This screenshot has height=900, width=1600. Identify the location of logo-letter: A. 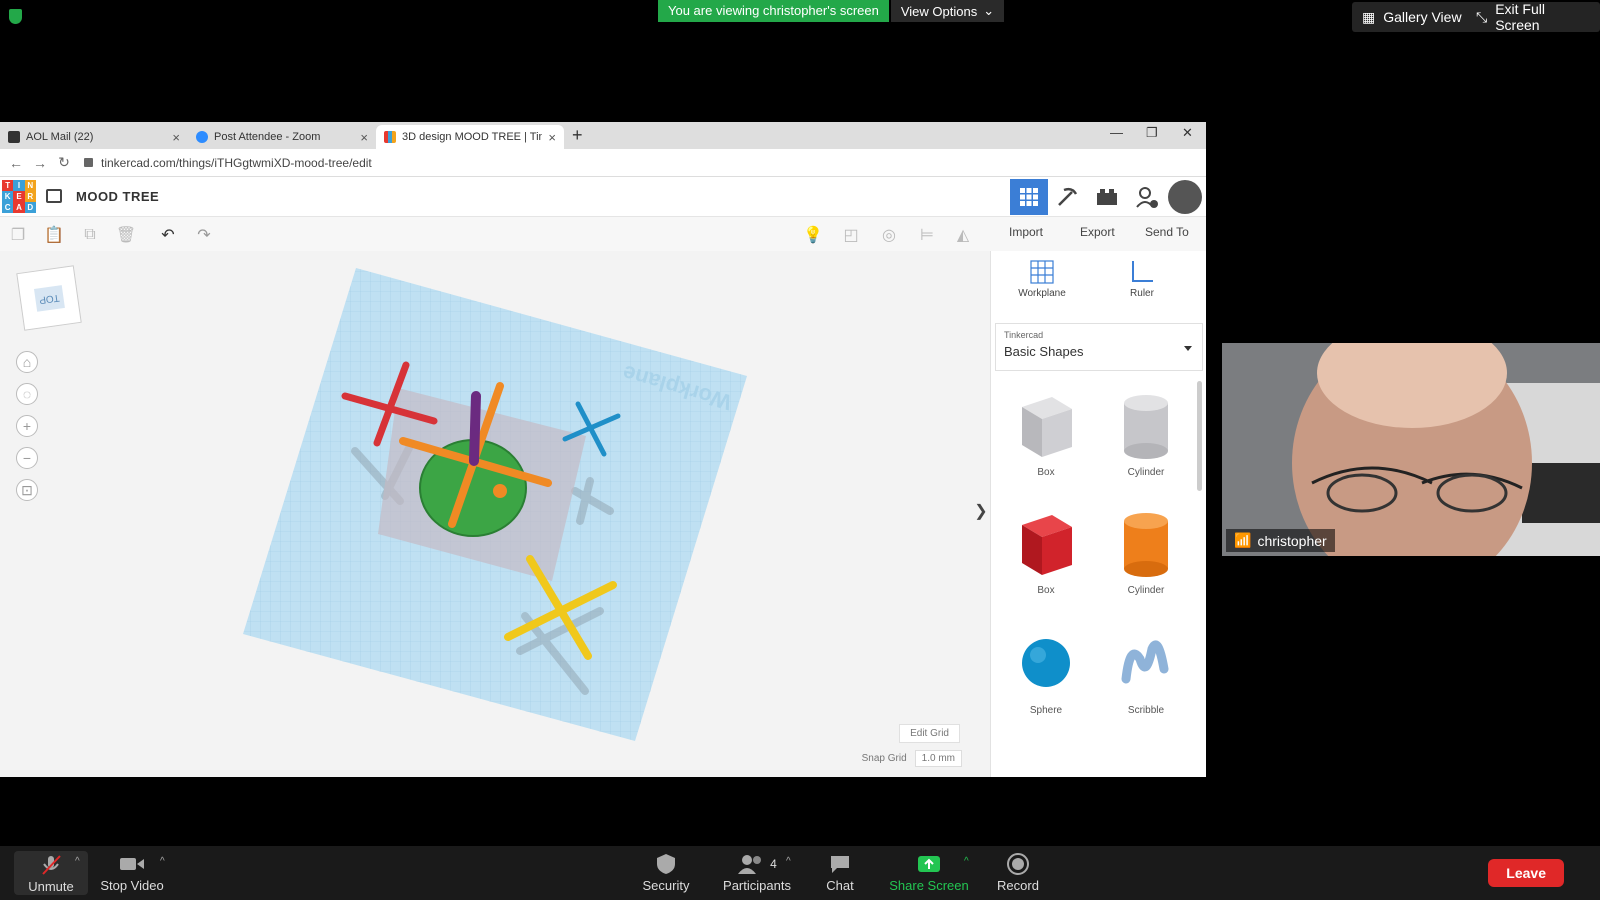
(19, 208).